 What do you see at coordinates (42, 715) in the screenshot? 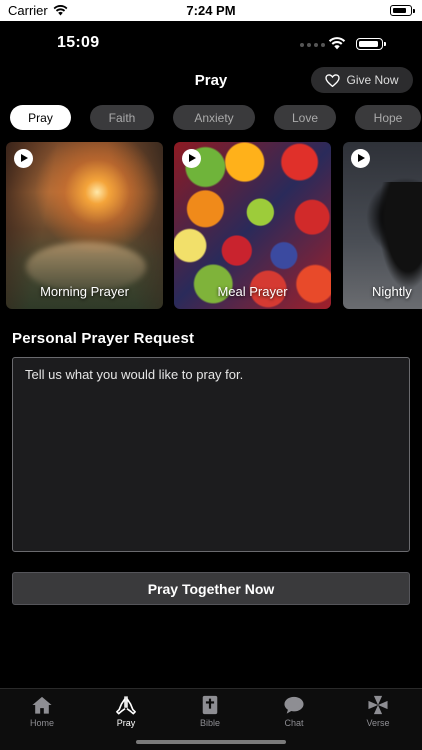
I see `tab-home: Home` at bounding box center [42, 715].